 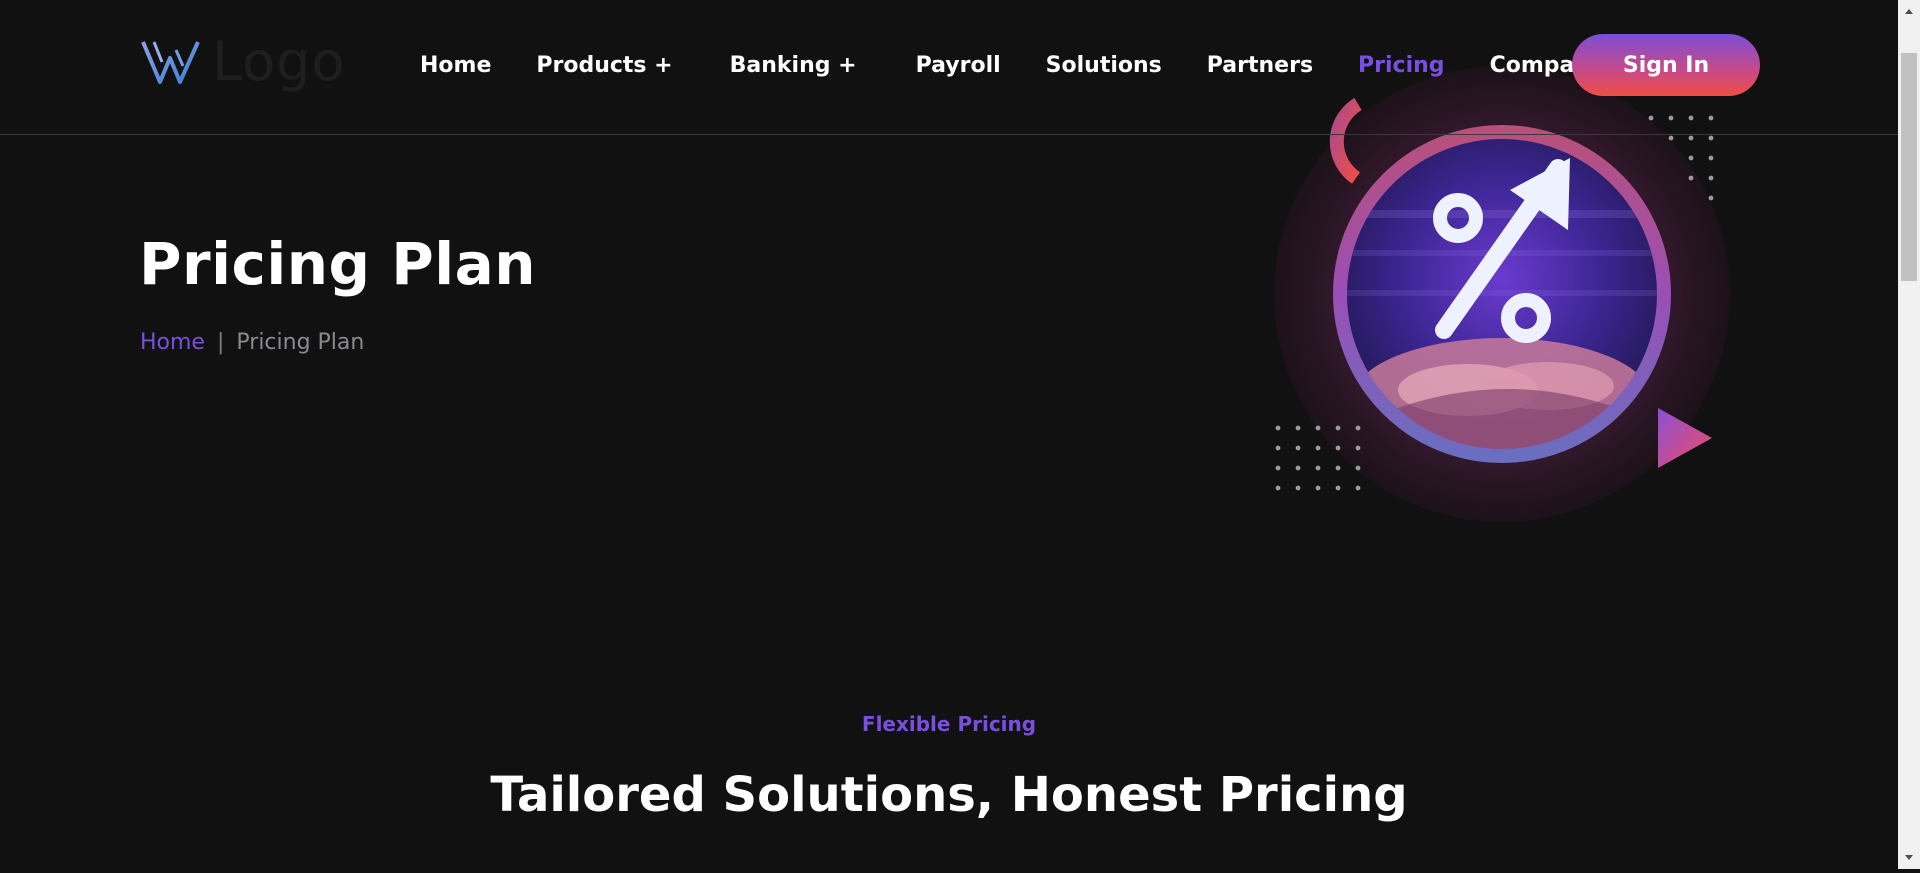 I want to click on logo: Logo, so click(x=243, y=62).